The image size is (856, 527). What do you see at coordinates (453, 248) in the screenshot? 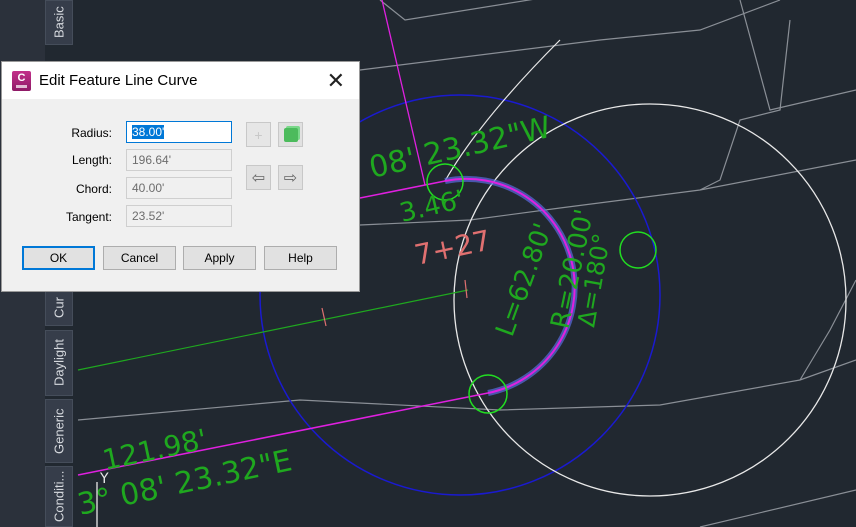
I see `station-label: 7+27` at bounding box center [453, 248].